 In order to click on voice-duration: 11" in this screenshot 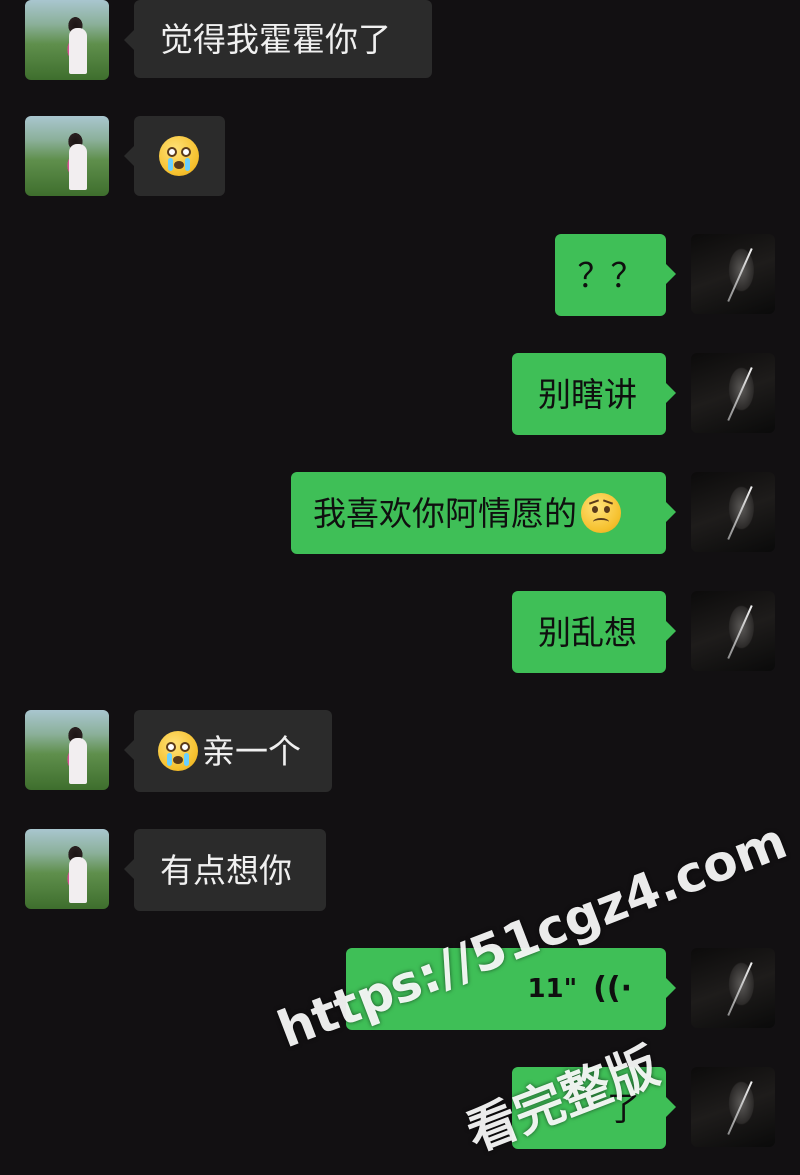, I will do `click(552, 989)`.